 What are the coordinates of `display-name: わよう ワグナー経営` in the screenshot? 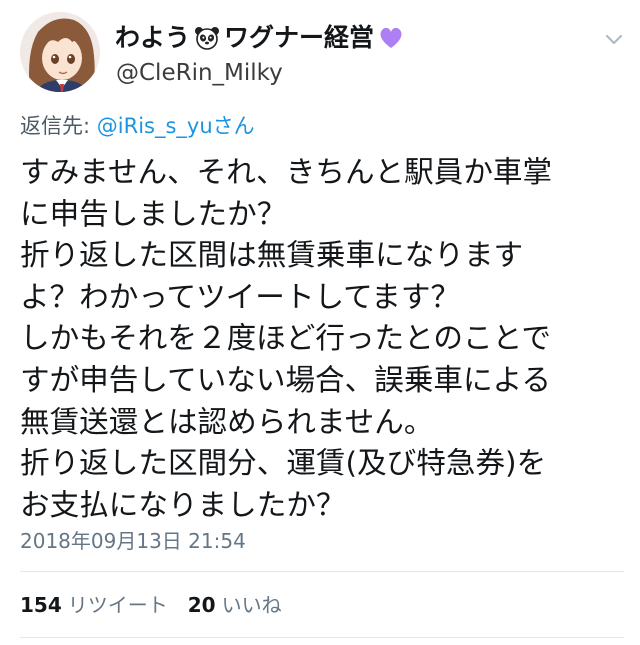 It's located at (259, 38).